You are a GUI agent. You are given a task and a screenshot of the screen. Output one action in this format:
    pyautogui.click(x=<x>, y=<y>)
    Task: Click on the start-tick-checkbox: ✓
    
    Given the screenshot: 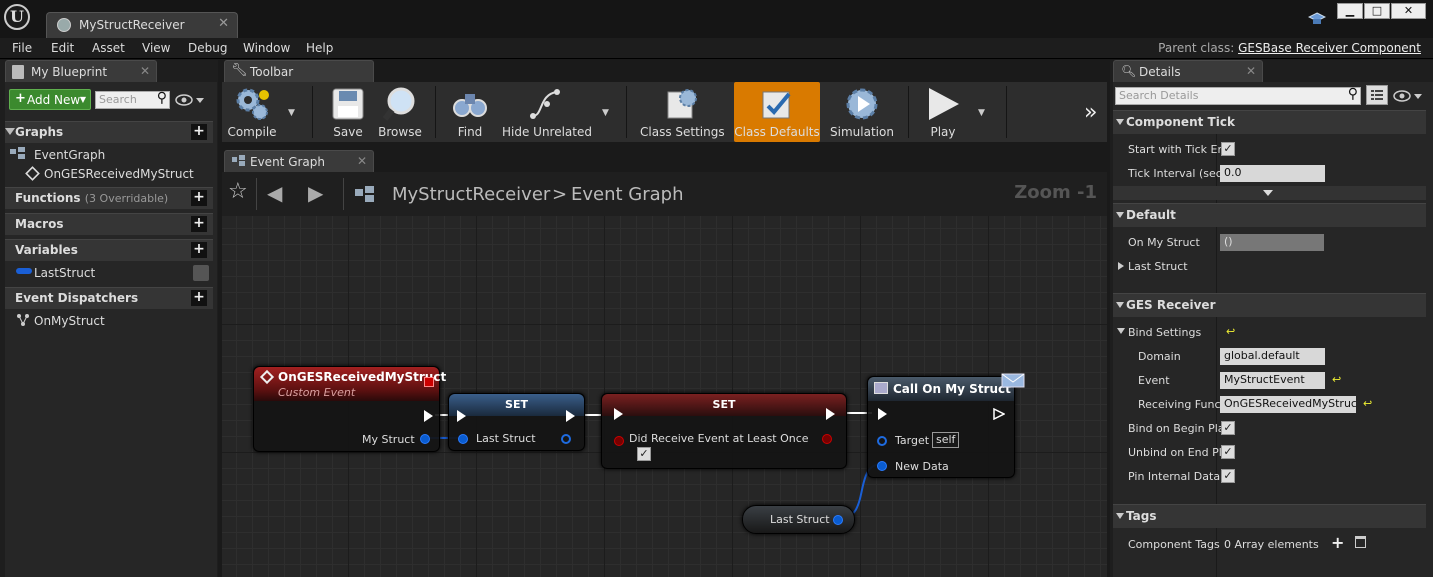 What is the action you would take?
    pyautogui.click(x=1228, y=149)
    